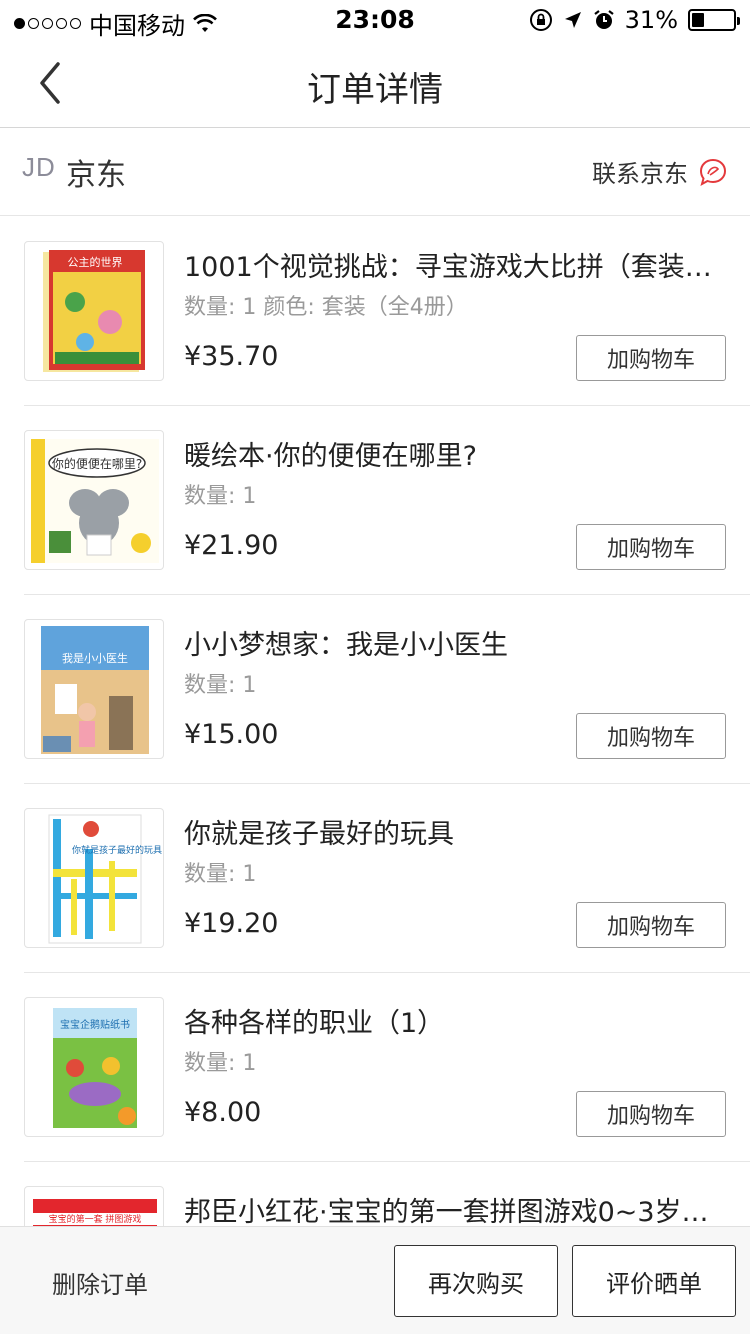 The image size is (750, 1334). I want to click on battery-percent: 31%, so click(651, 20).